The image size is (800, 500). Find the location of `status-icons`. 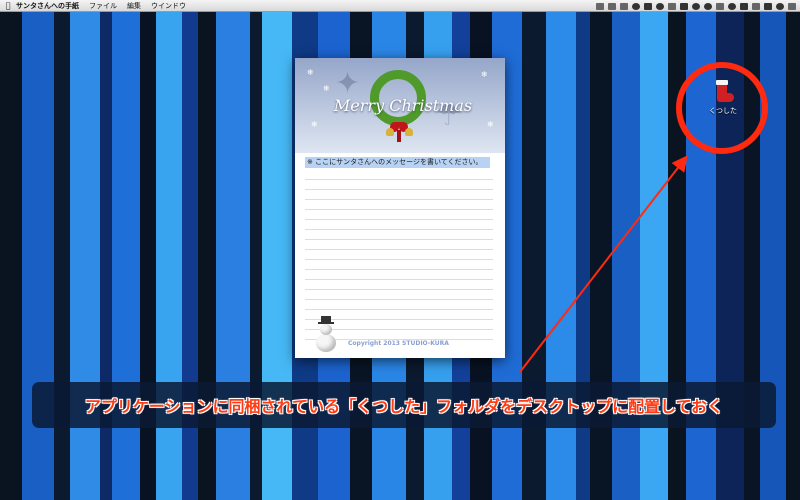

status-icons is located at coordinates (696, 6).